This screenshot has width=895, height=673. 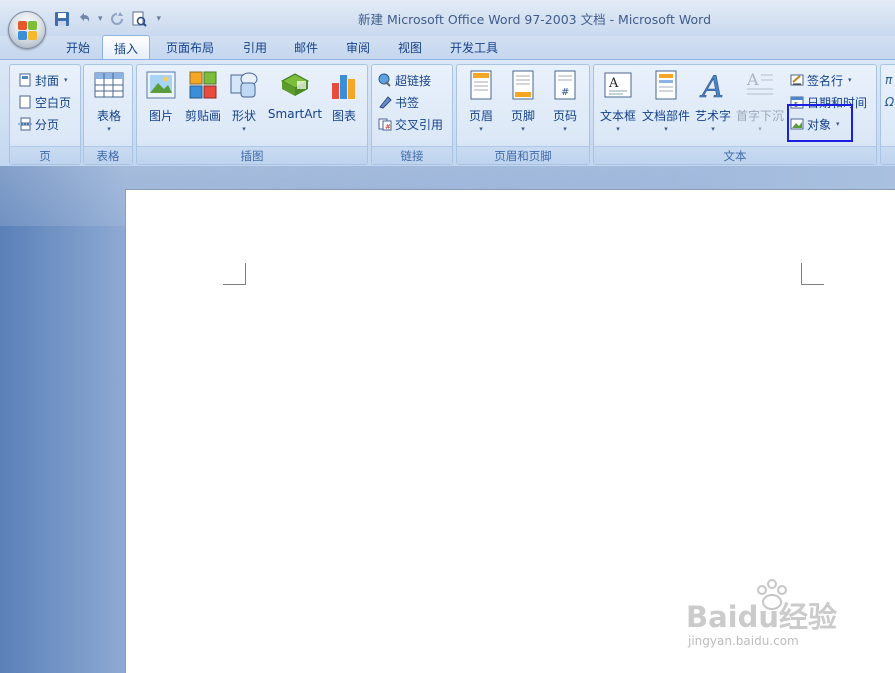 I want to click on crop-mark-top-right, so click(x=812, y=274).